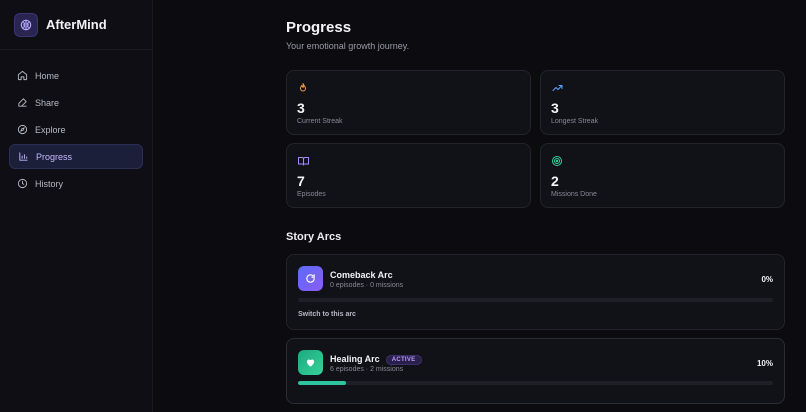 This screenshot has height=412, width=806. I want to click on arc-name-text: Healing Arc, so click(355, 359).